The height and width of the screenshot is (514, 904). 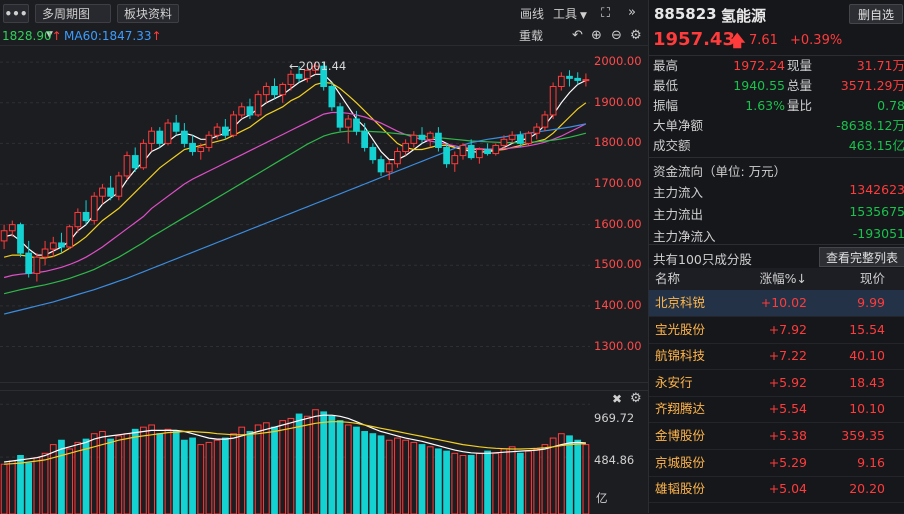 I want to click on table-row: 雄韬股份+5.0420.20, so click(x=776, y=489).